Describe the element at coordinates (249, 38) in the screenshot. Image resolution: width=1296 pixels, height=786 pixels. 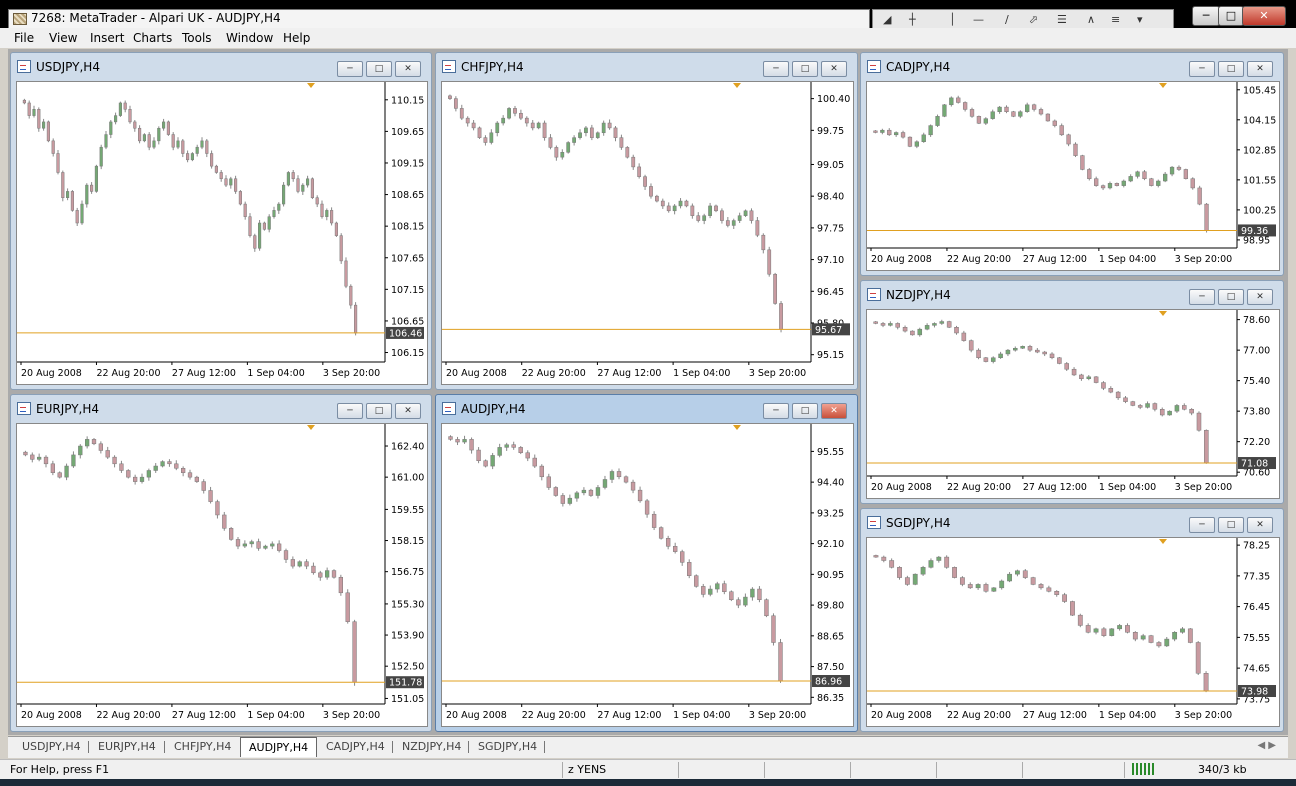
I see `menu-window: Window` at that location.